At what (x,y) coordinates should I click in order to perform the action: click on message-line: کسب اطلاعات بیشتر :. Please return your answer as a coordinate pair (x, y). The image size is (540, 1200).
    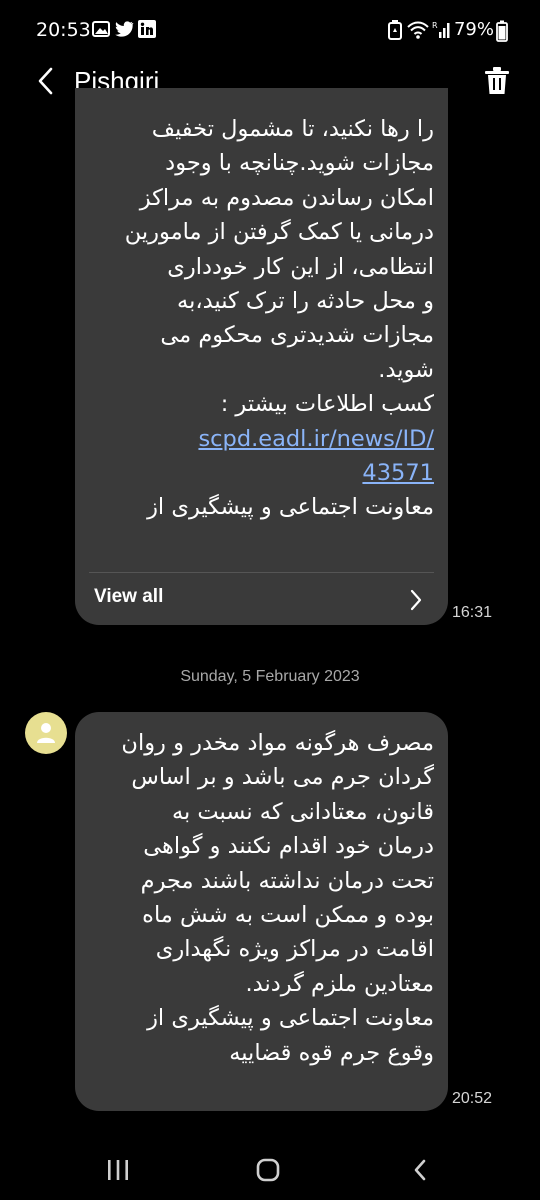
    Looking at the image, I should click on (327, 404).